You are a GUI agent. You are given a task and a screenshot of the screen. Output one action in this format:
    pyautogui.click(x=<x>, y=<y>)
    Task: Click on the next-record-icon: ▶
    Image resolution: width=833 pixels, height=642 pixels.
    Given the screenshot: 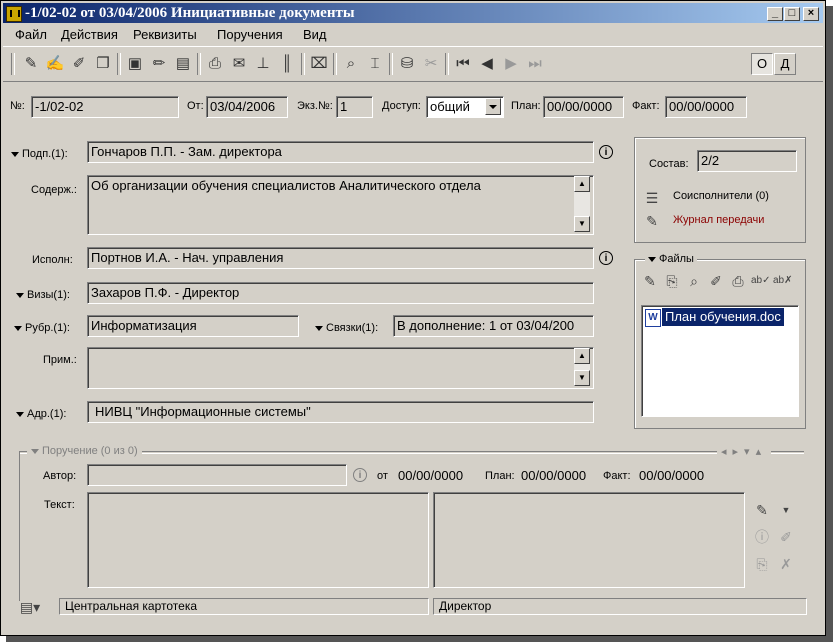 What is the action you would take?
    pyautogui.click(x=511, y=64)
    